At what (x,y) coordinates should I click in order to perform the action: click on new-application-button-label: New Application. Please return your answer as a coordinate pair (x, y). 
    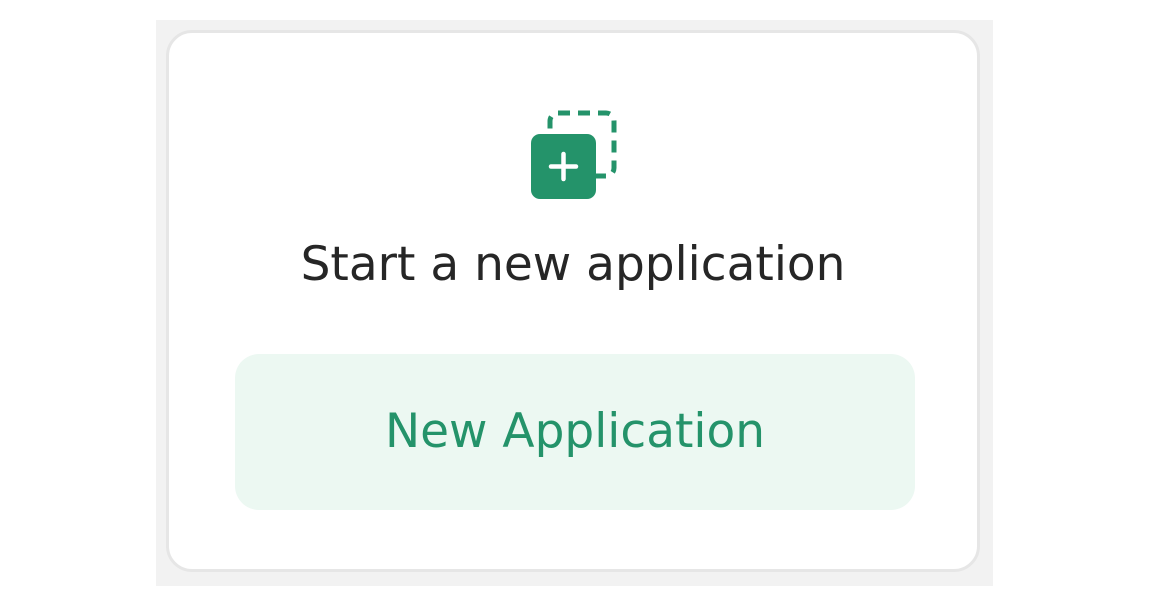
    Looking at the image, I should click on (575, 431).